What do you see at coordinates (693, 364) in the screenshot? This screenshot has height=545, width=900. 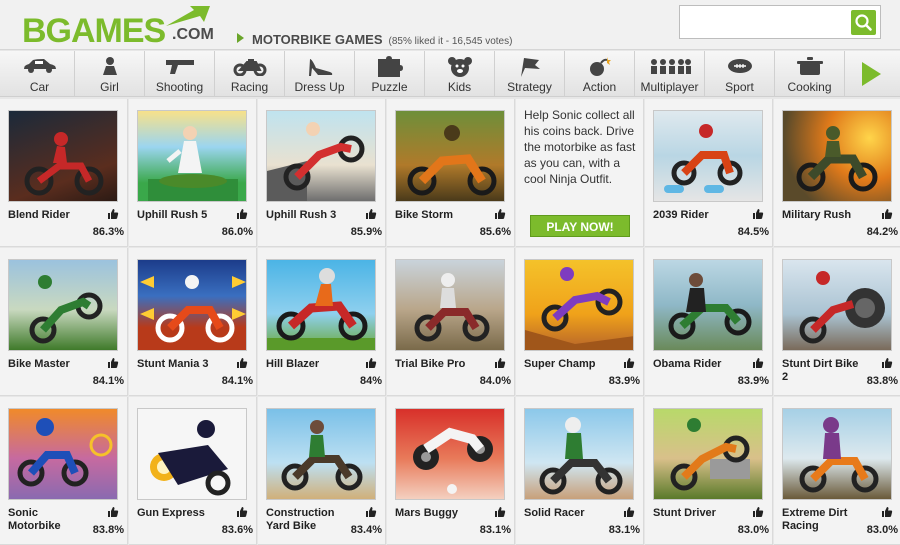 I see `game-title: Obama Rider` at bounding box center [693, 364].